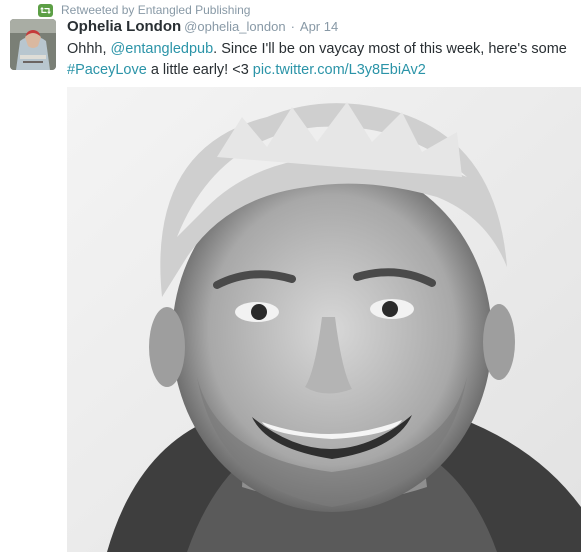 This screenshot has height=552, width=581. What do you see at coordinates (234, 26) in the screenshot?
I see `author-handle: @ophelia_london` at bounding box center [234, 26].